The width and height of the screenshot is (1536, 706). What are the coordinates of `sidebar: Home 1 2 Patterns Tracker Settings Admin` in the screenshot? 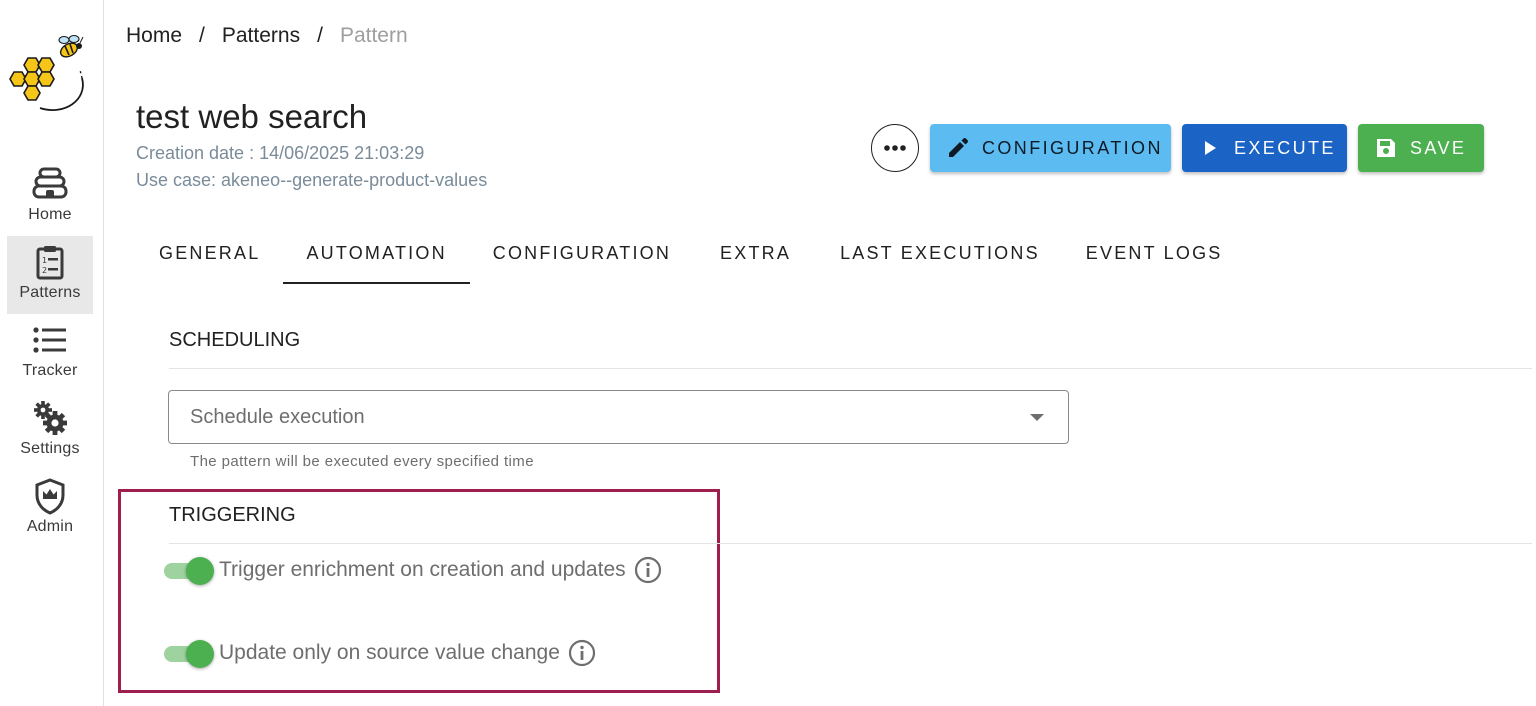 It's located at (52, 353).